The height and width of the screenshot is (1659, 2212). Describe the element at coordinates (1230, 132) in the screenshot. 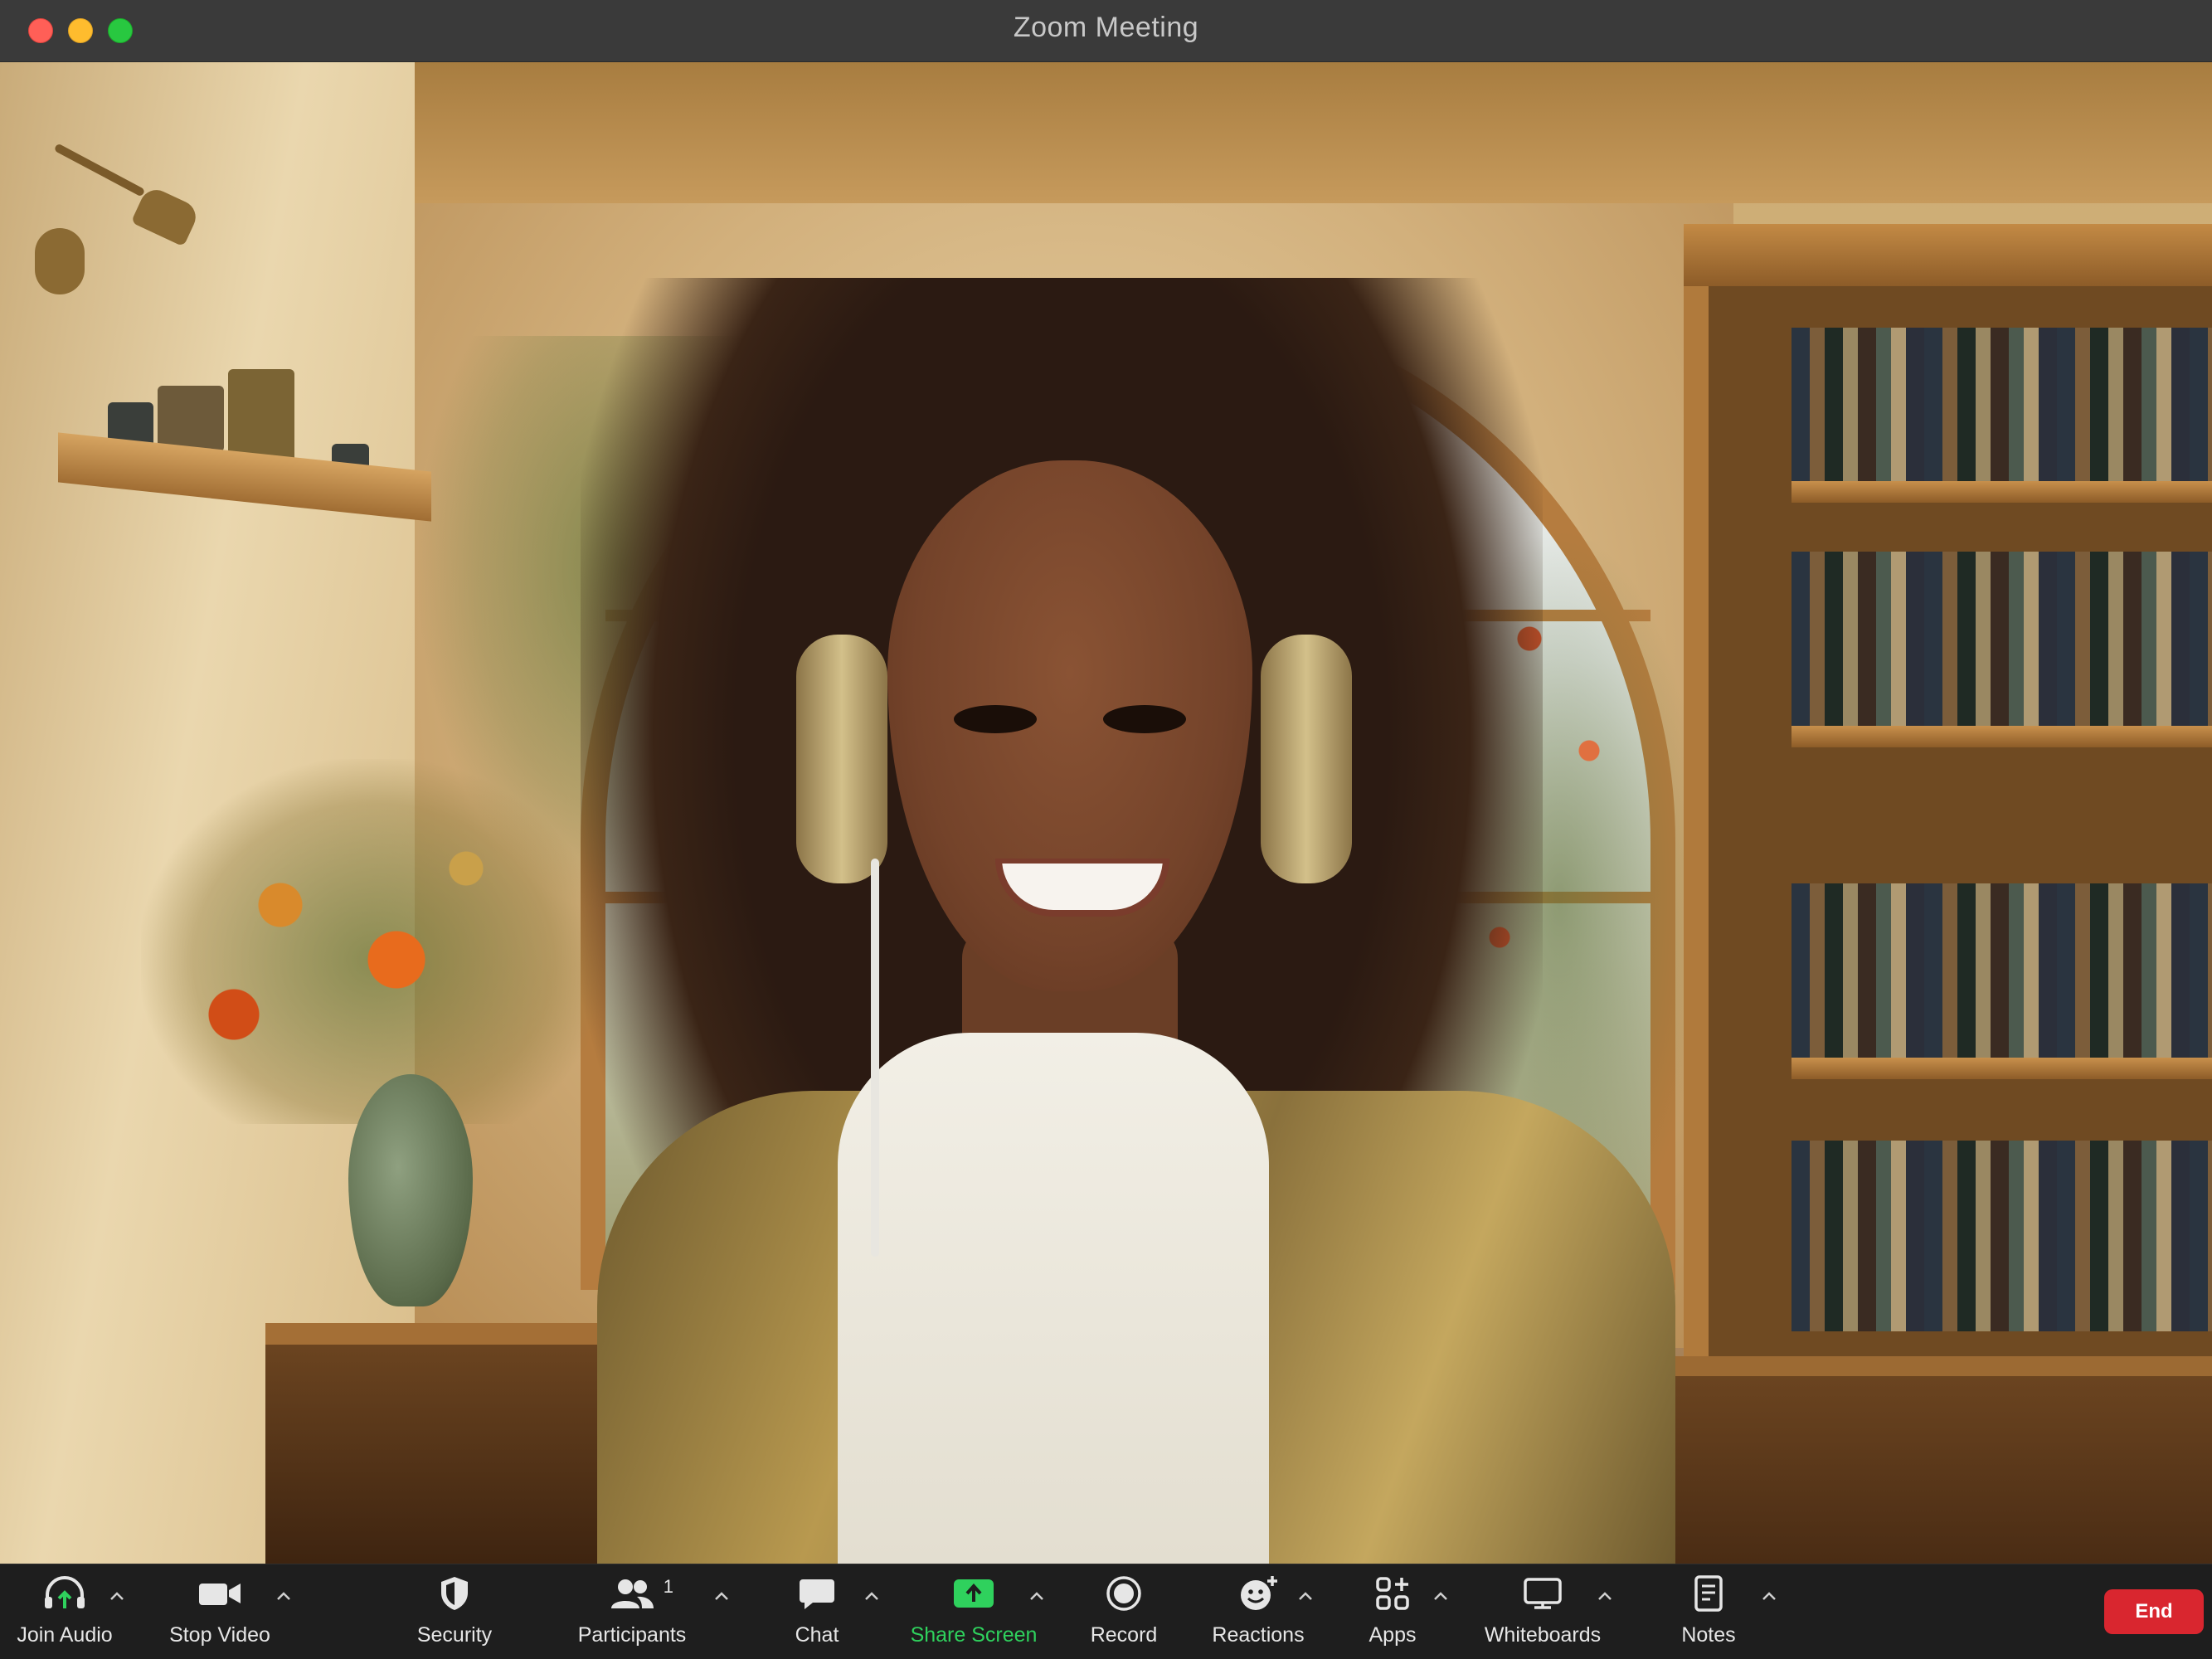

I see `background-ceiling` at that location.